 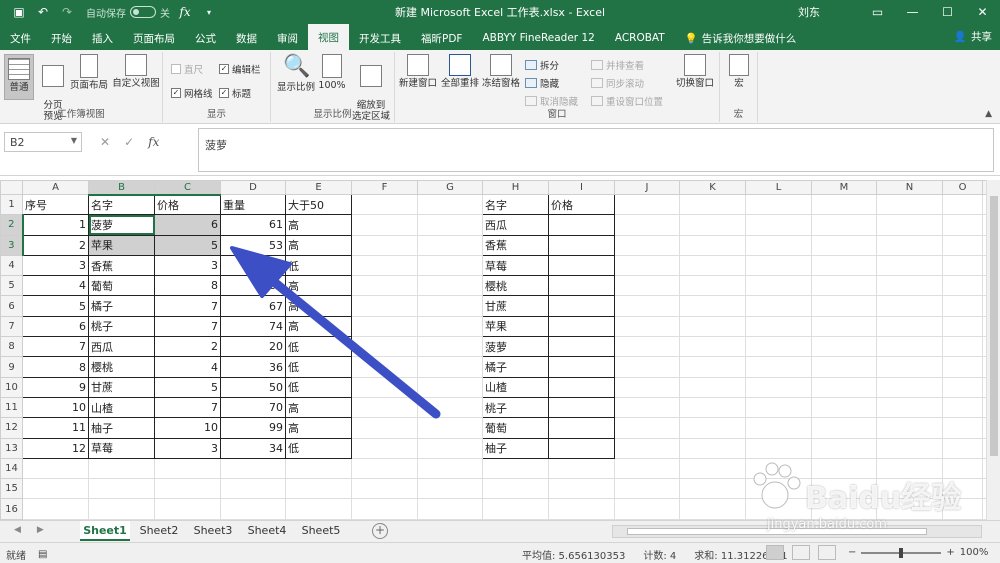 I want to click on cell: 菠萝, so click(x=121, y=225).